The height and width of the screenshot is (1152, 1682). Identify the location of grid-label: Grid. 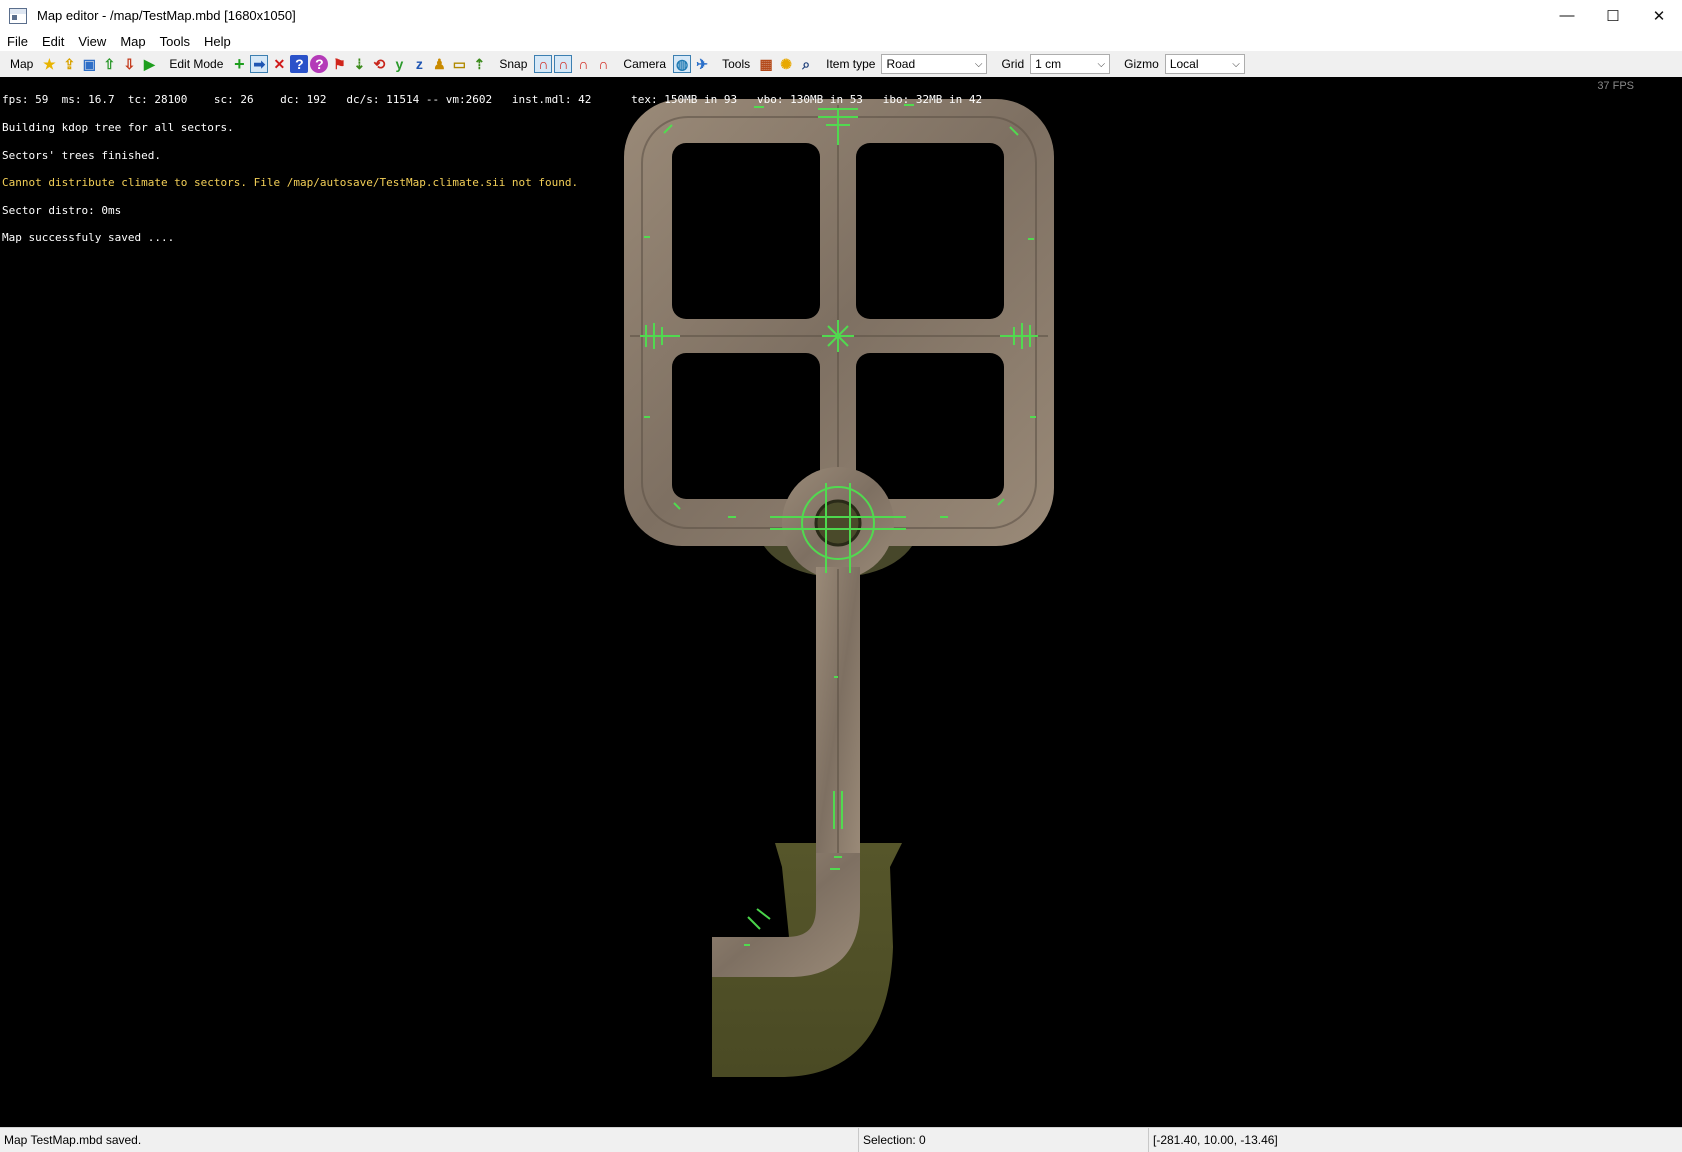
(1013, 64).